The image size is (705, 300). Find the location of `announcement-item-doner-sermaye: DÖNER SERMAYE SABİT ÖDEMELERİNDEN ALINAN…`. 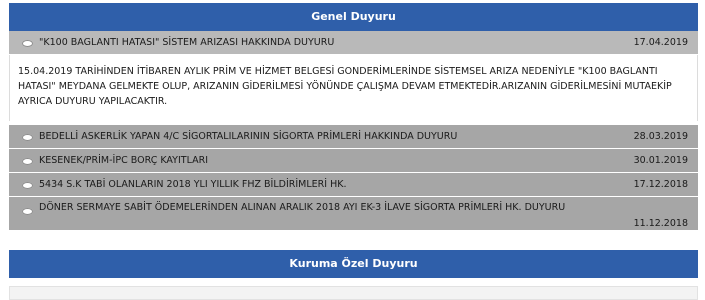

announcement-item-doner-sermaye: DÖNER SERMAYE SABİT ÖDEMELERİNDEN ALINAN… is located at coordinates (353, 214).